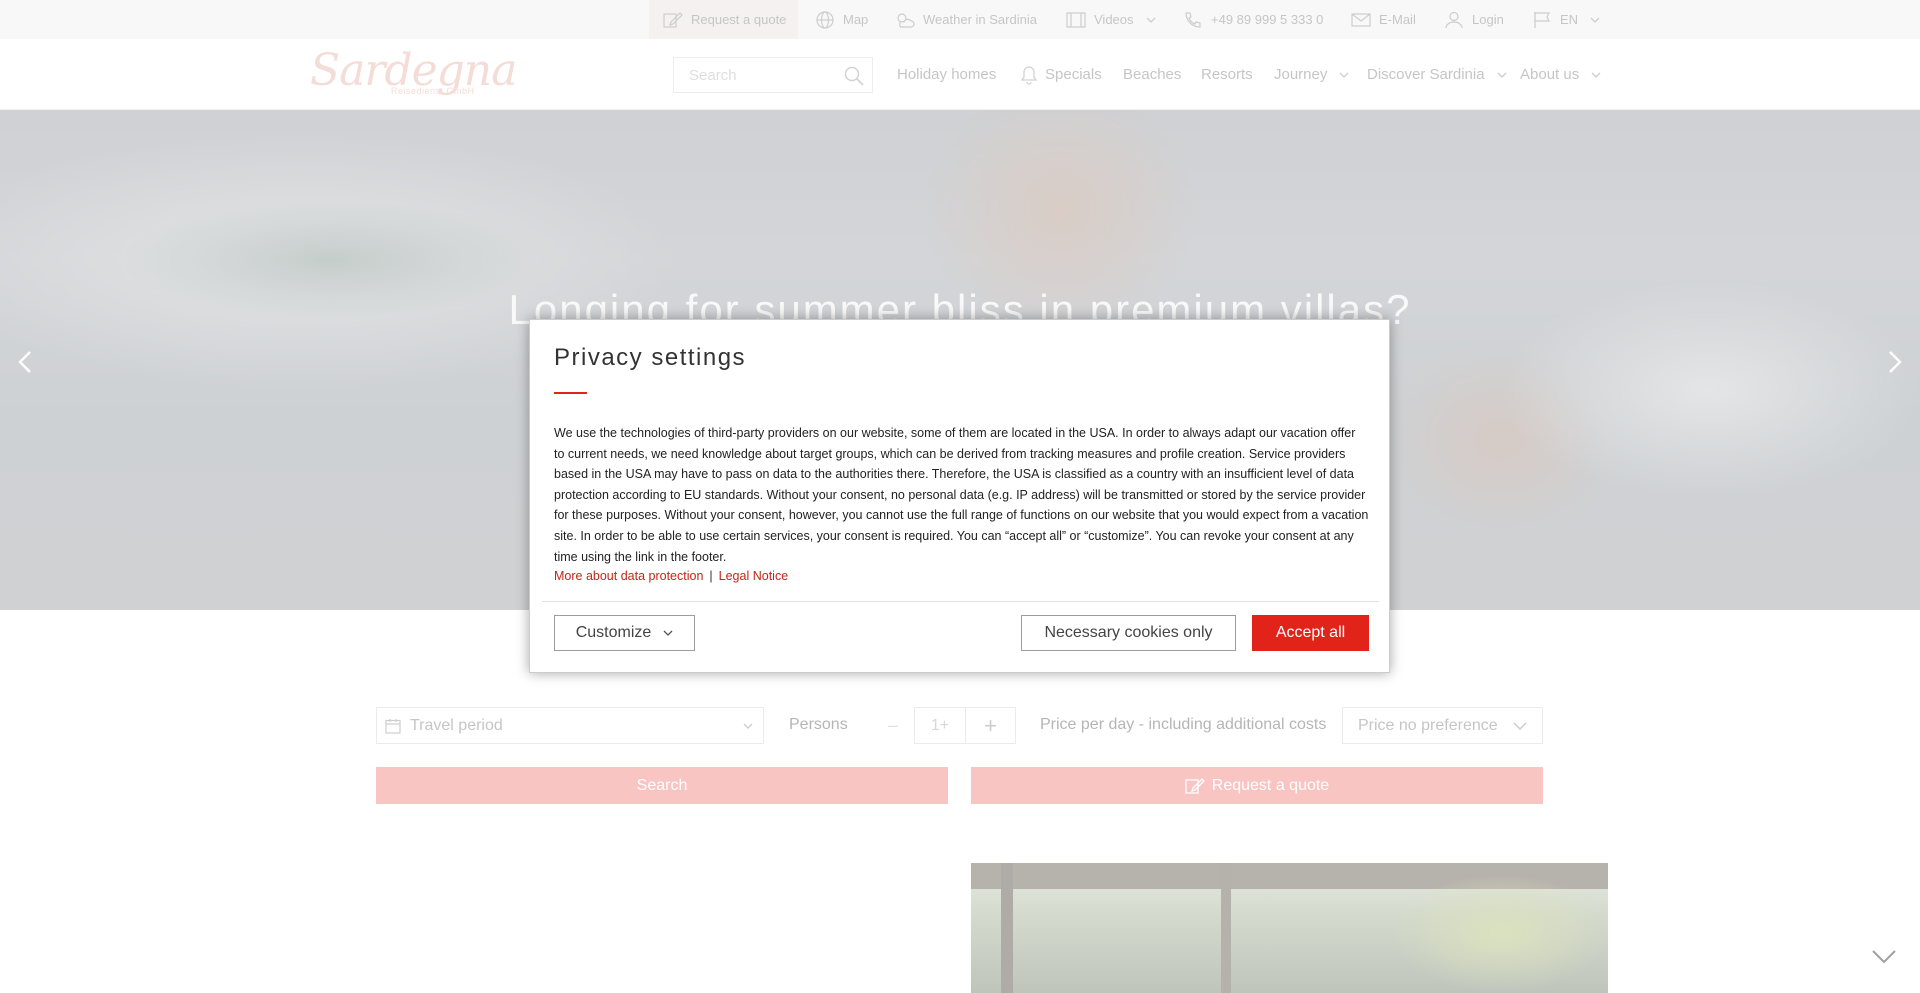 The image size is (1920, 993). I want to click on customize-button: Customize, so click(624, 633).